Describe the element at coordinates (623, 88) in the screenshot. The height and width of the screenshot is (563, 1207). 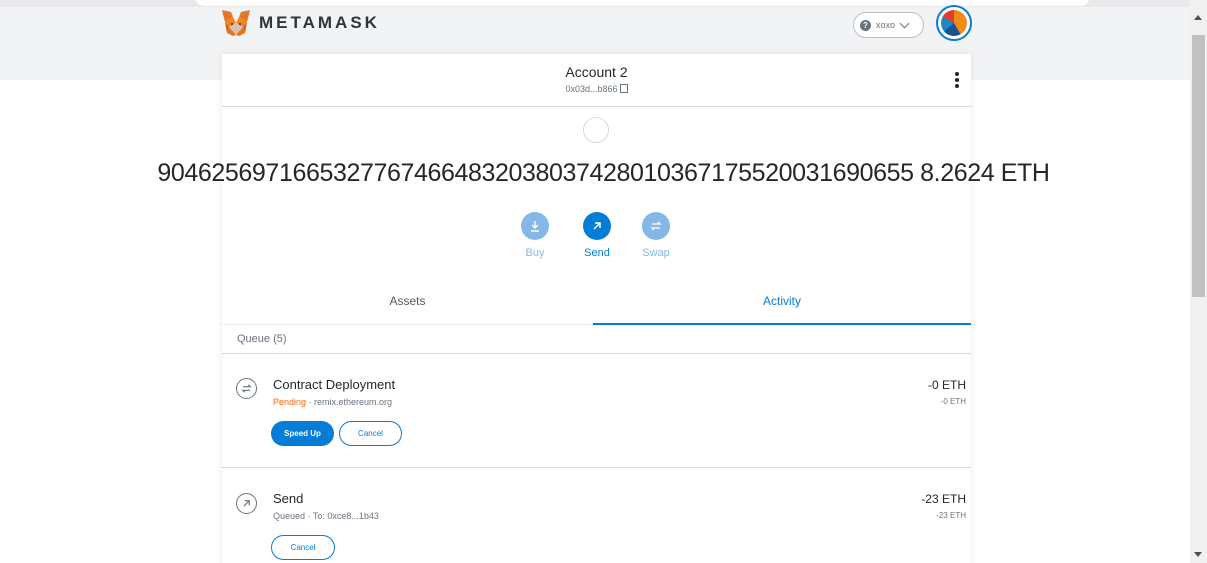
I see `copy-icon` at that location.